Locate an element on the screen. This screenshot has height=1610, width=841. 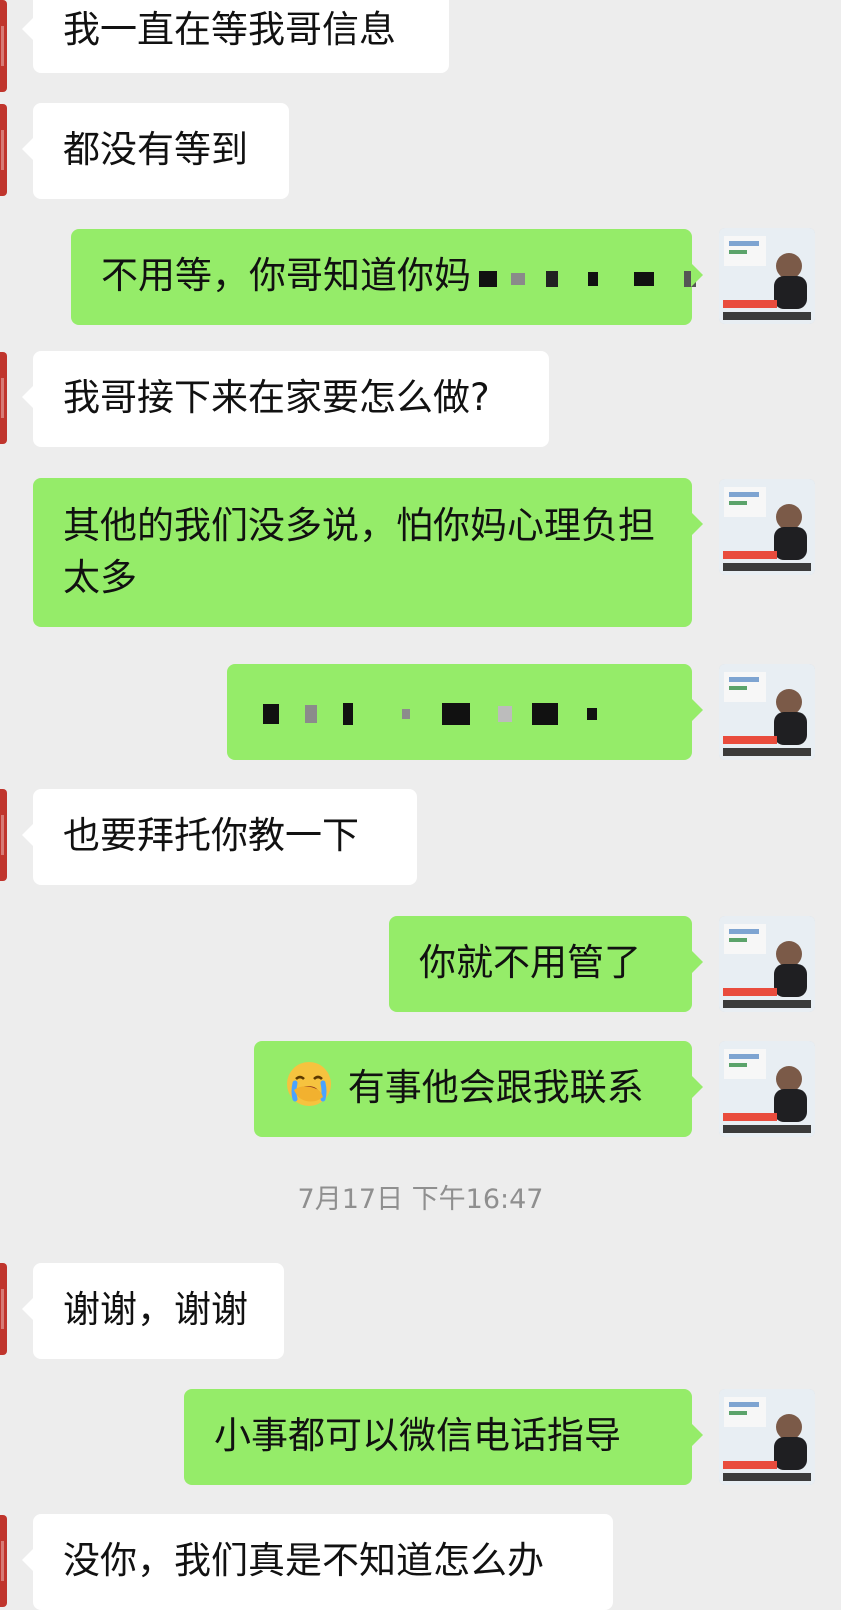
message-text: 其他的我们没多说，怕你妈心理负担太多 is located at coordinates (359, 551).